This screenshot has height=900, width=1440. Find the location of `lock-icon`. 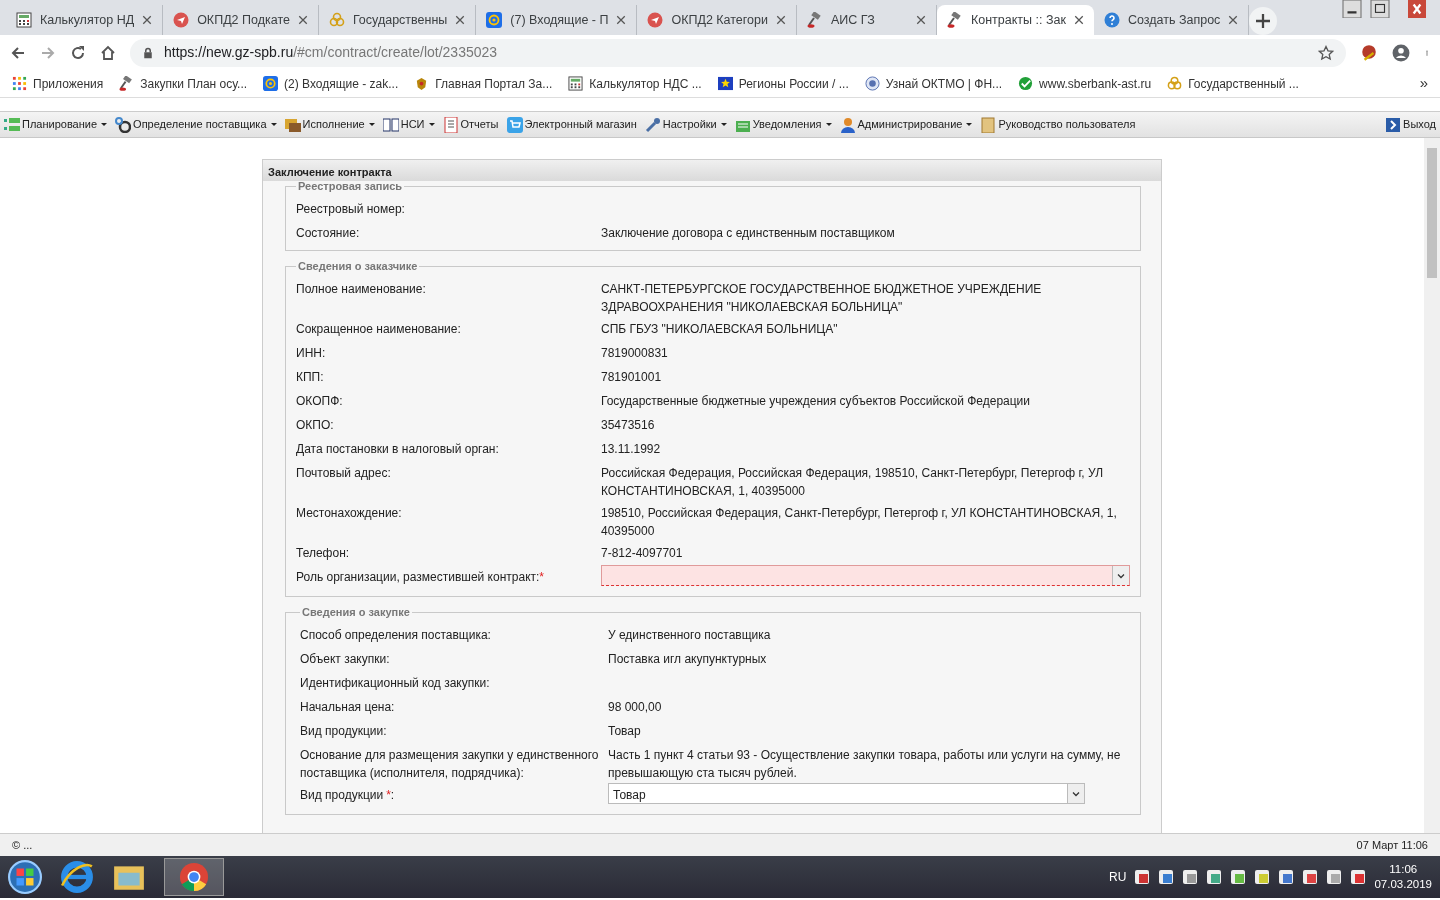

lock-icon is located at coordinates (148, 52).